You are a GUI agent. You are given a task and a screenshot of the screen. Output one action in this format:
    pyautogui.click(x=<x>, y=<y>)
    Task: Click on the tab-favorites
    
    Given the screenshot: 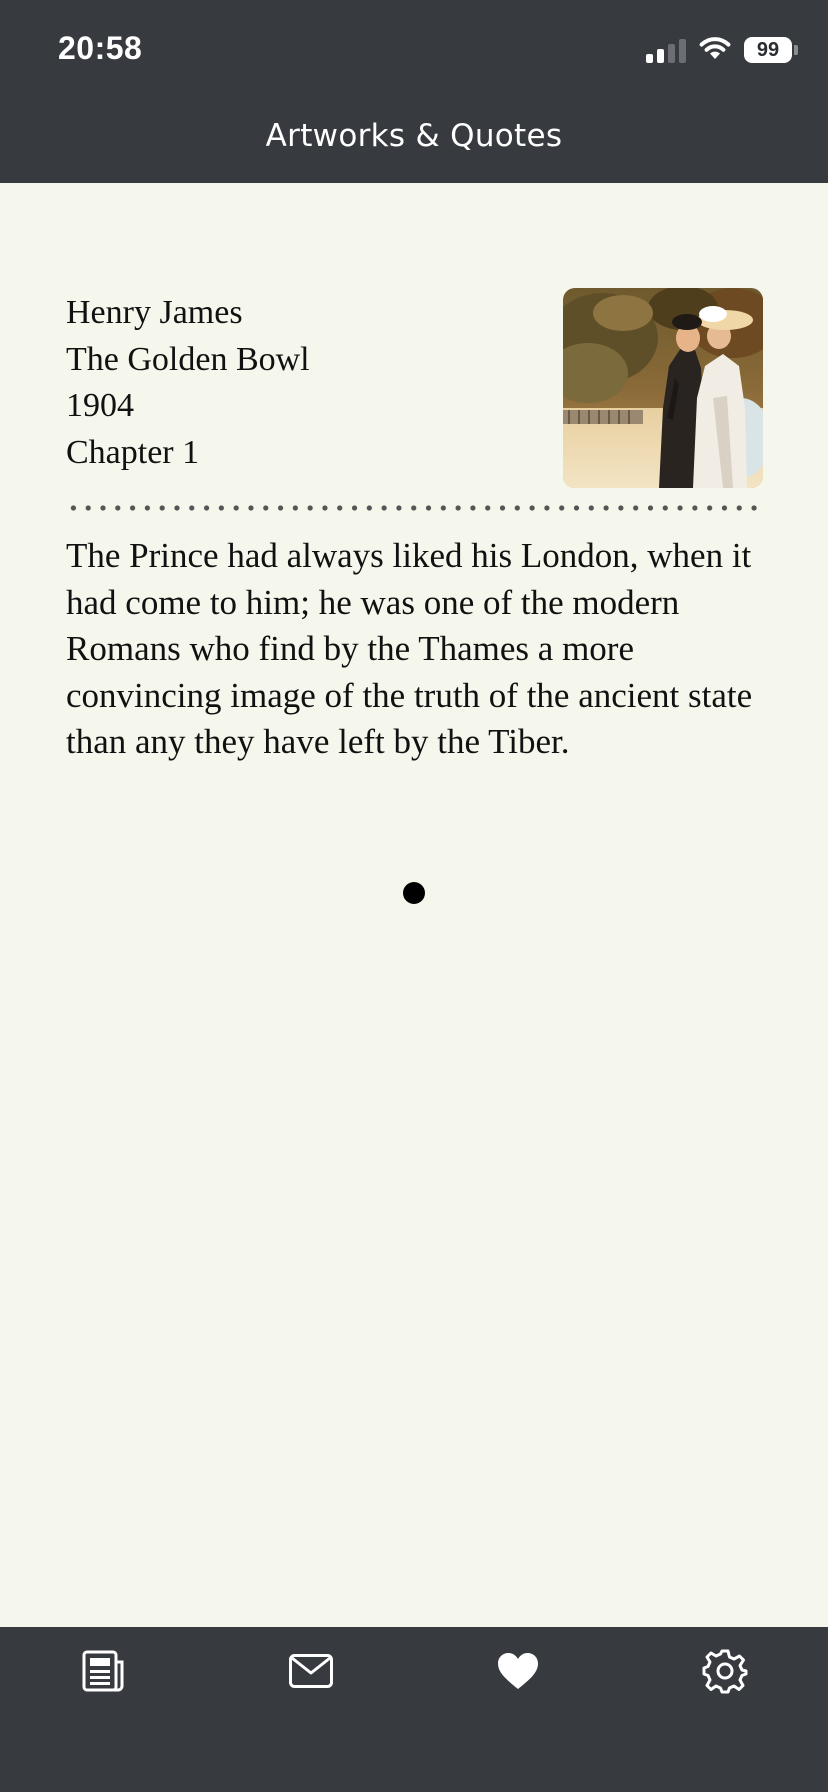 What is the action you would take?
    pyautogui.click(x=518, y=1671)
    